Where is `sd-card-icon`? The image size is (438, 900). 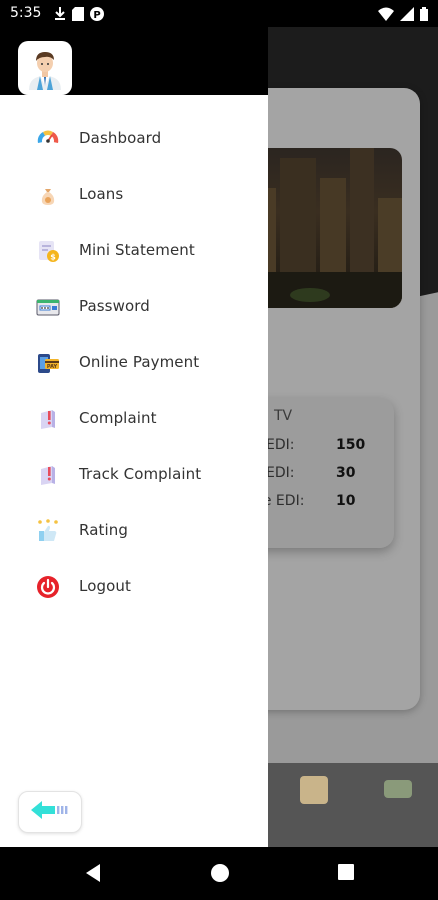
sd-card-icon is located at coordinates (78, 15).